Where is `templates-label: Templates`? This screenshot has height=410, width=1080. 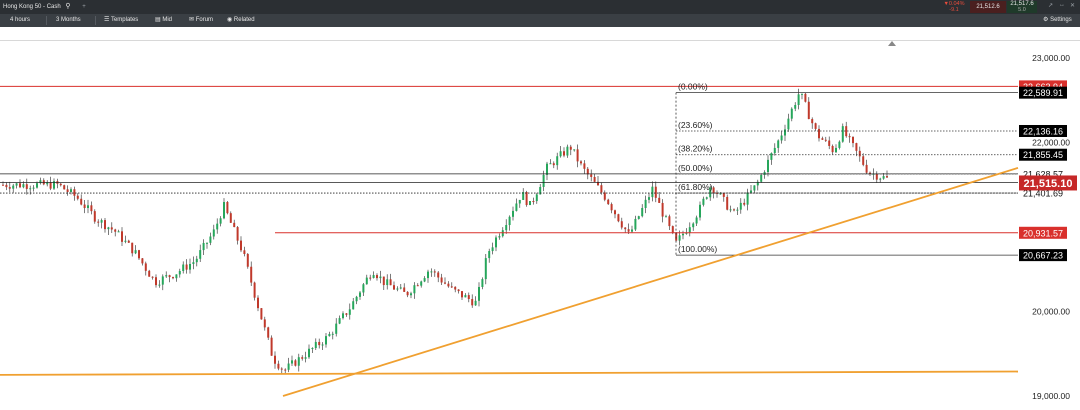
templates-label: Templates is located at coordinates (124, 20).